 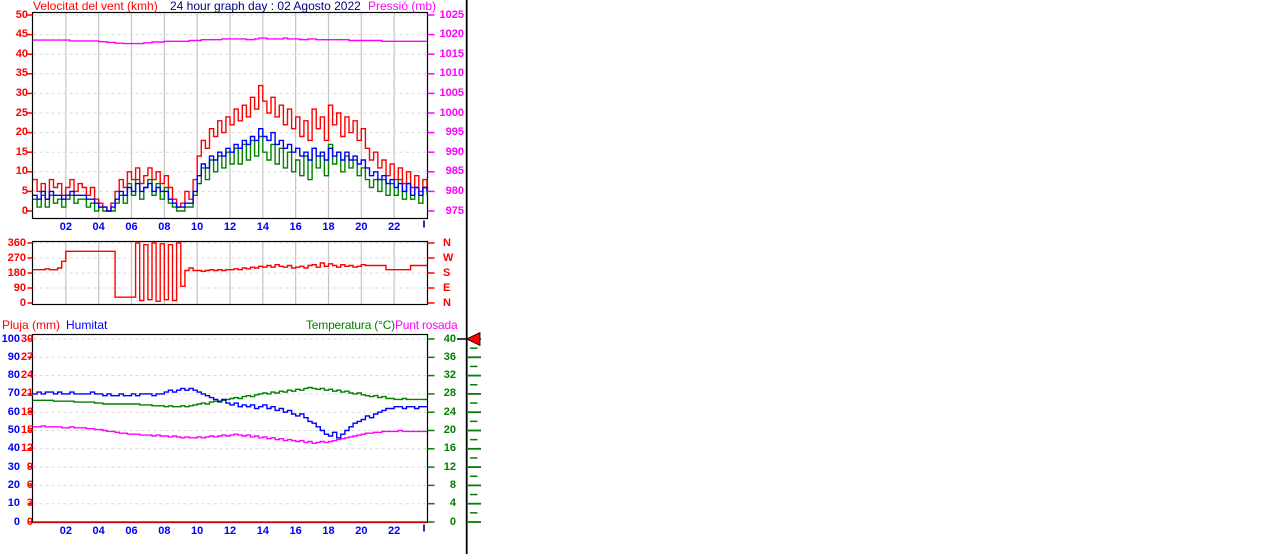 What do you see at coordinates (426, 325) in the screenshot?
I see `dew-point-axis-title: Punt rosada` at bounding box center [426, 325].